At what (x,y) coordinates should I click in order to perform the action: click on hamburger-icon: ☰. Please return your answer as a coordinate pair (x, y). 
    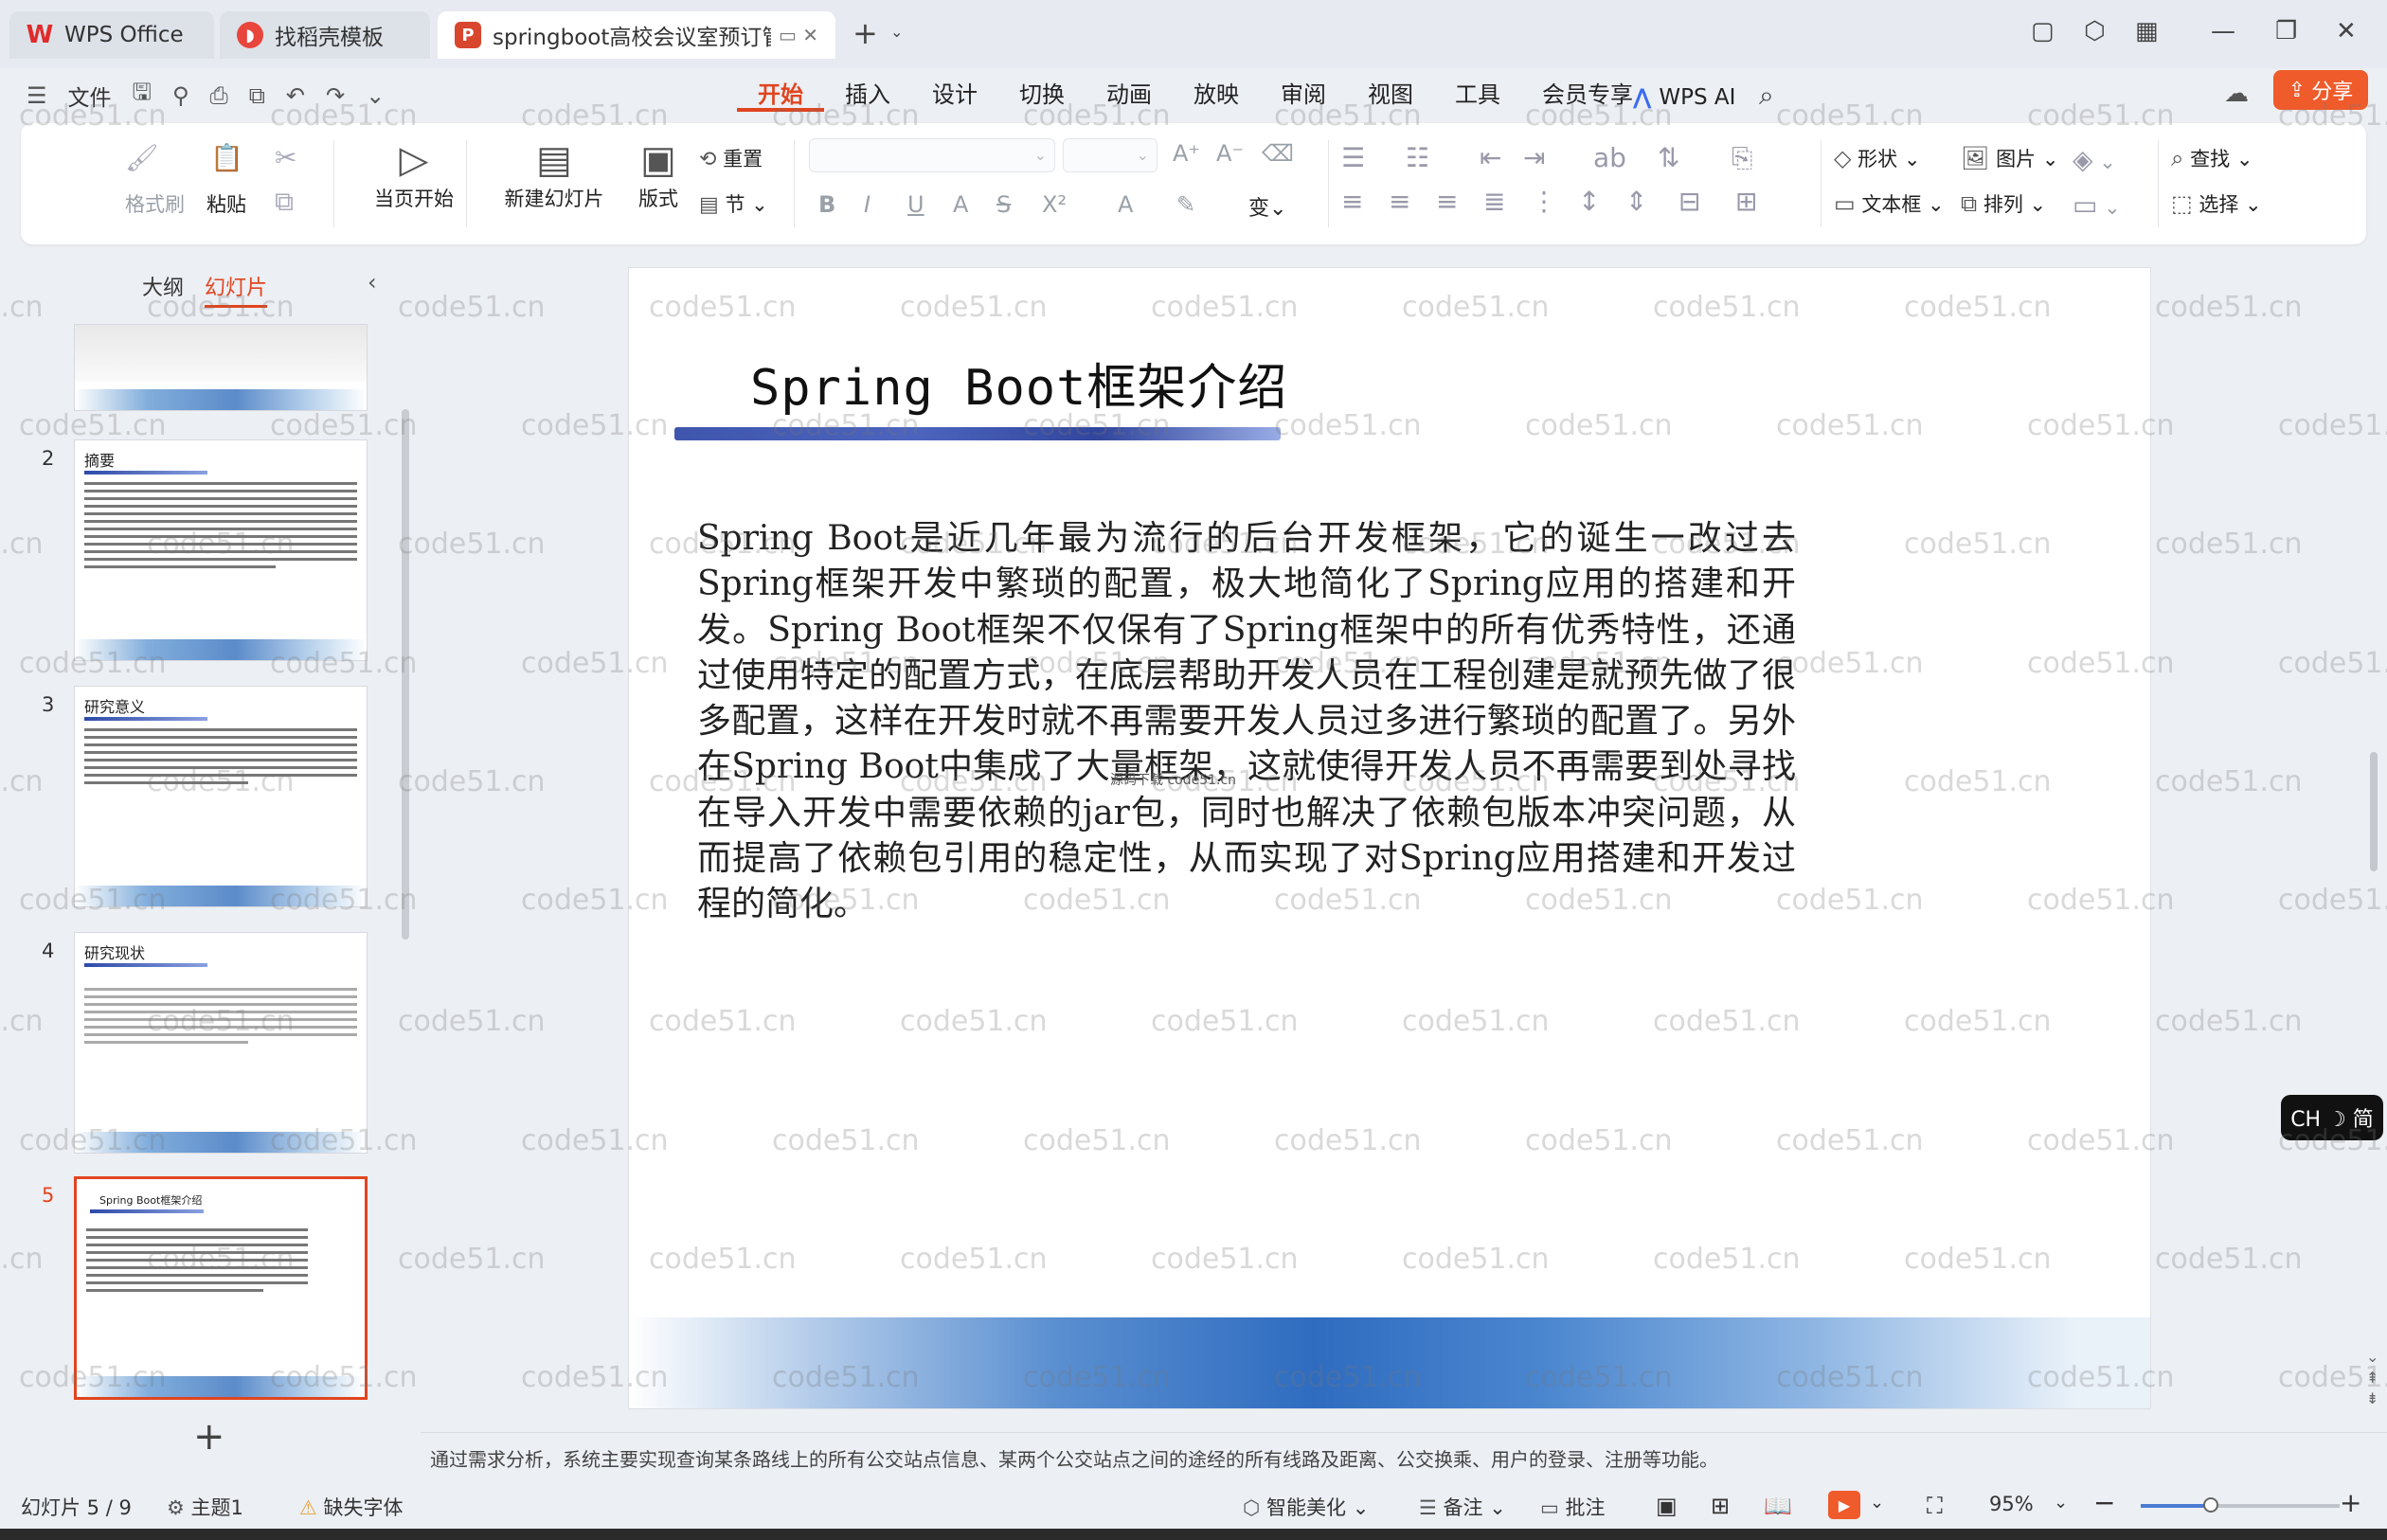
    Looking at the image, I should click on (37, 95).